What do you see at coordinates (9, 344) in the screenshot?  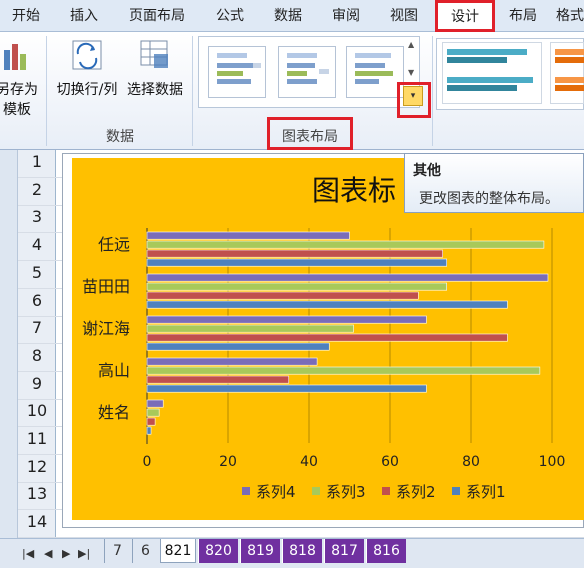 I see `left-scroll-area` at bounding box center [9, 344].